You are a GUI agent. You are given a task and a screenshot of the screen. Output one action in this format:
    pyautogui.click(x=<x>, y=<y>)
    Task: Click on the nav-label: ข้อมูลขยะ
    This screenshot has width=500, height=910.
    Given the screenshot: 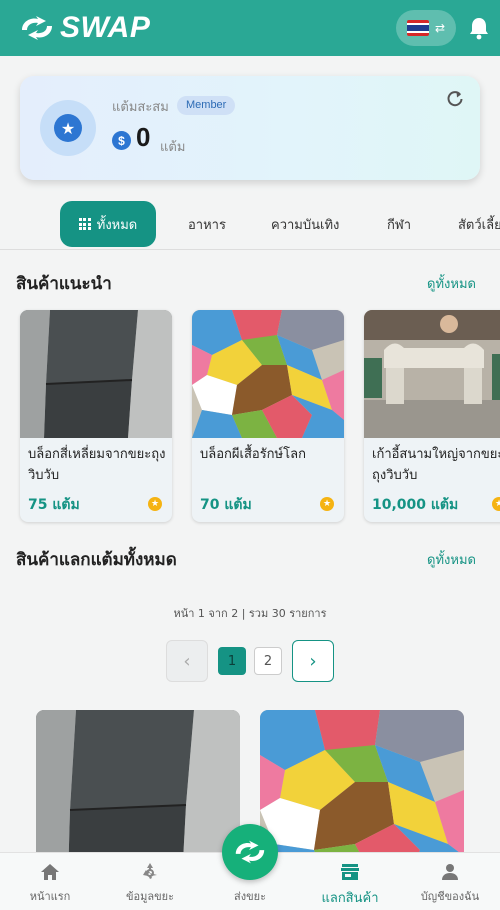 What is the action you would take?
    pyautogui.click(x=150, y=896)
    